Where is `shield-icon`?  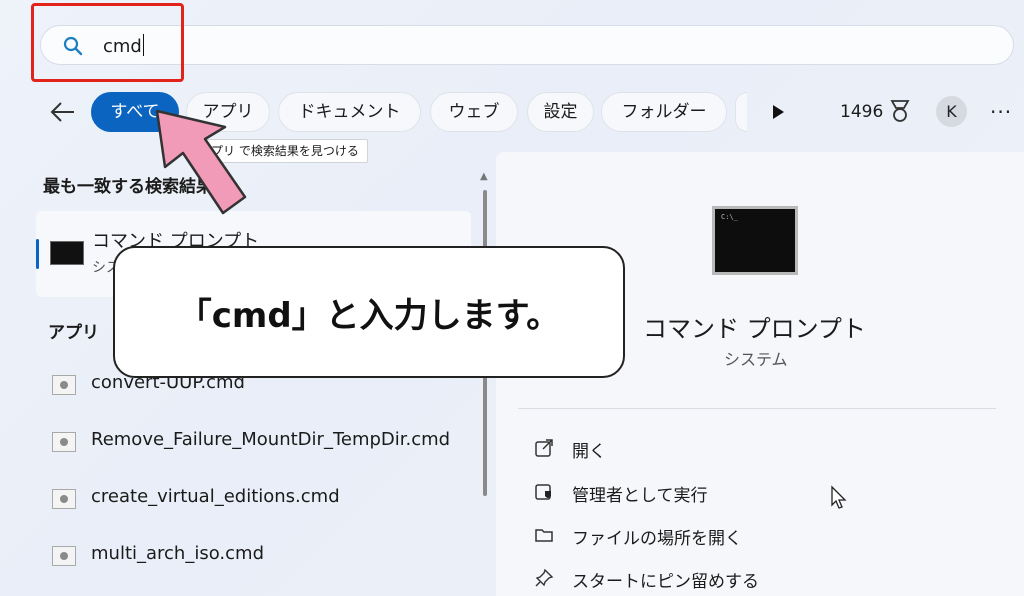
shield-icon is located at coordinates (543, 492).